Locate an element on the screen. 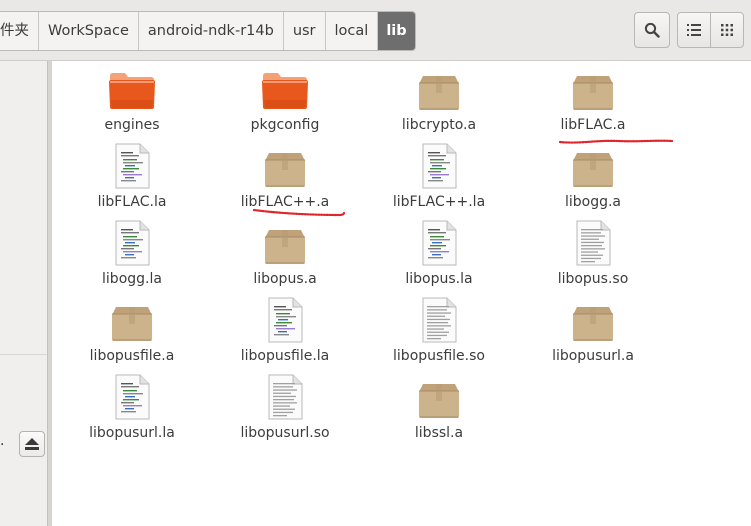 Image resolution: width=751 pixels, height=526 pixels. file-item: libopusurl.so is located at coordinates (285, 410).